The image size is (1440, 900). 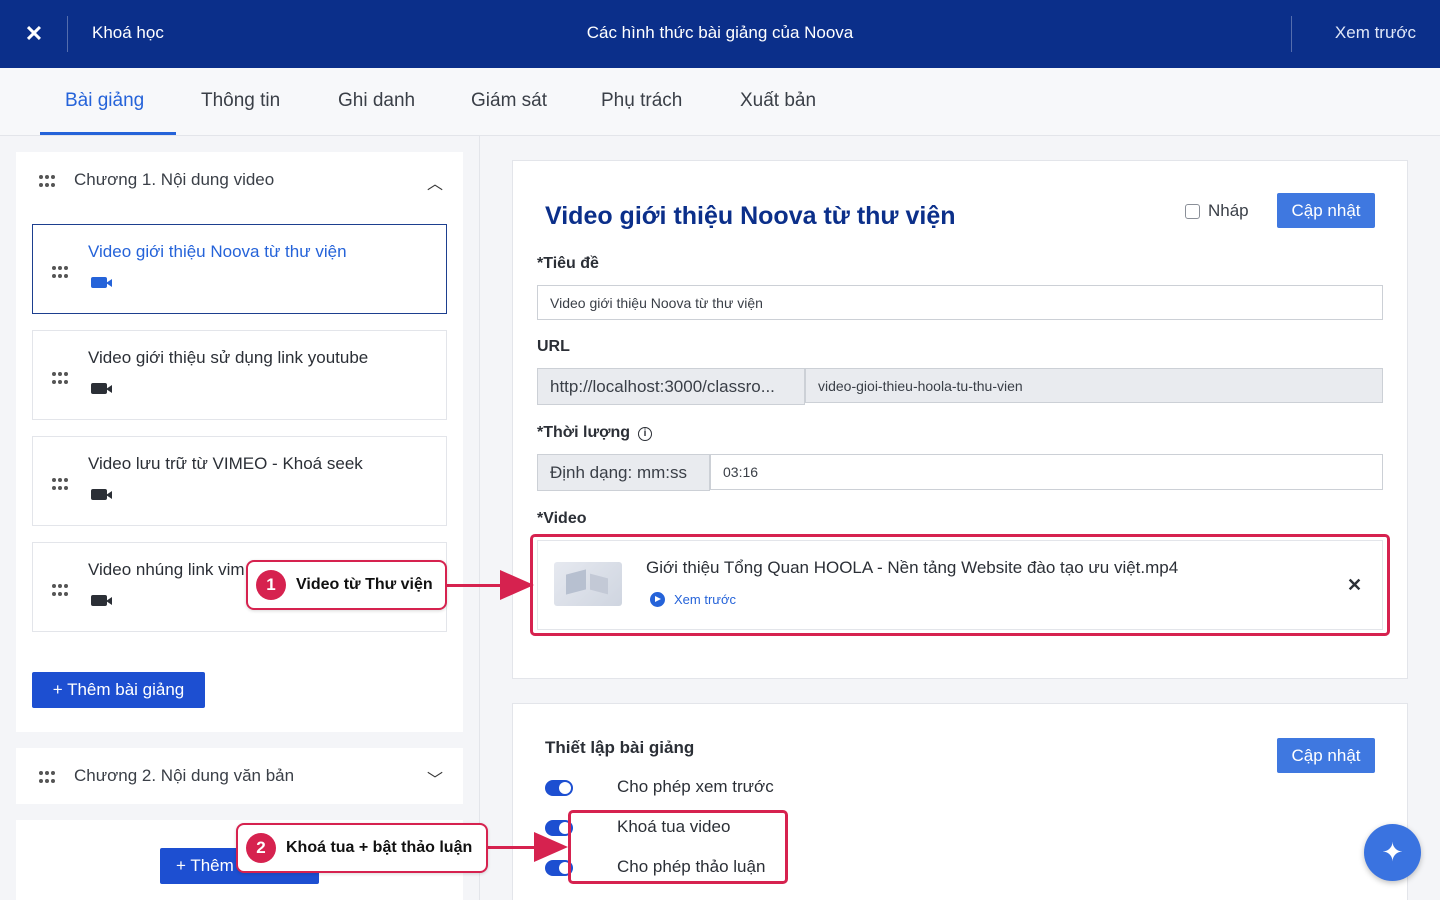 What do you see at coordinates (1326, 755) in the screenshot?
I see `settings-update-button: Cập nhật` at bounding box center [1326, 755].